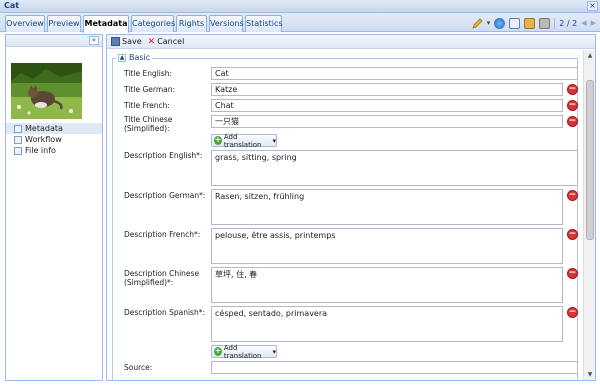 This screenshot has height=386, width=600. Describe the element at coordinates (593, 23) in the screenshot. I see `next-arrow-icon: ▶` at that location.